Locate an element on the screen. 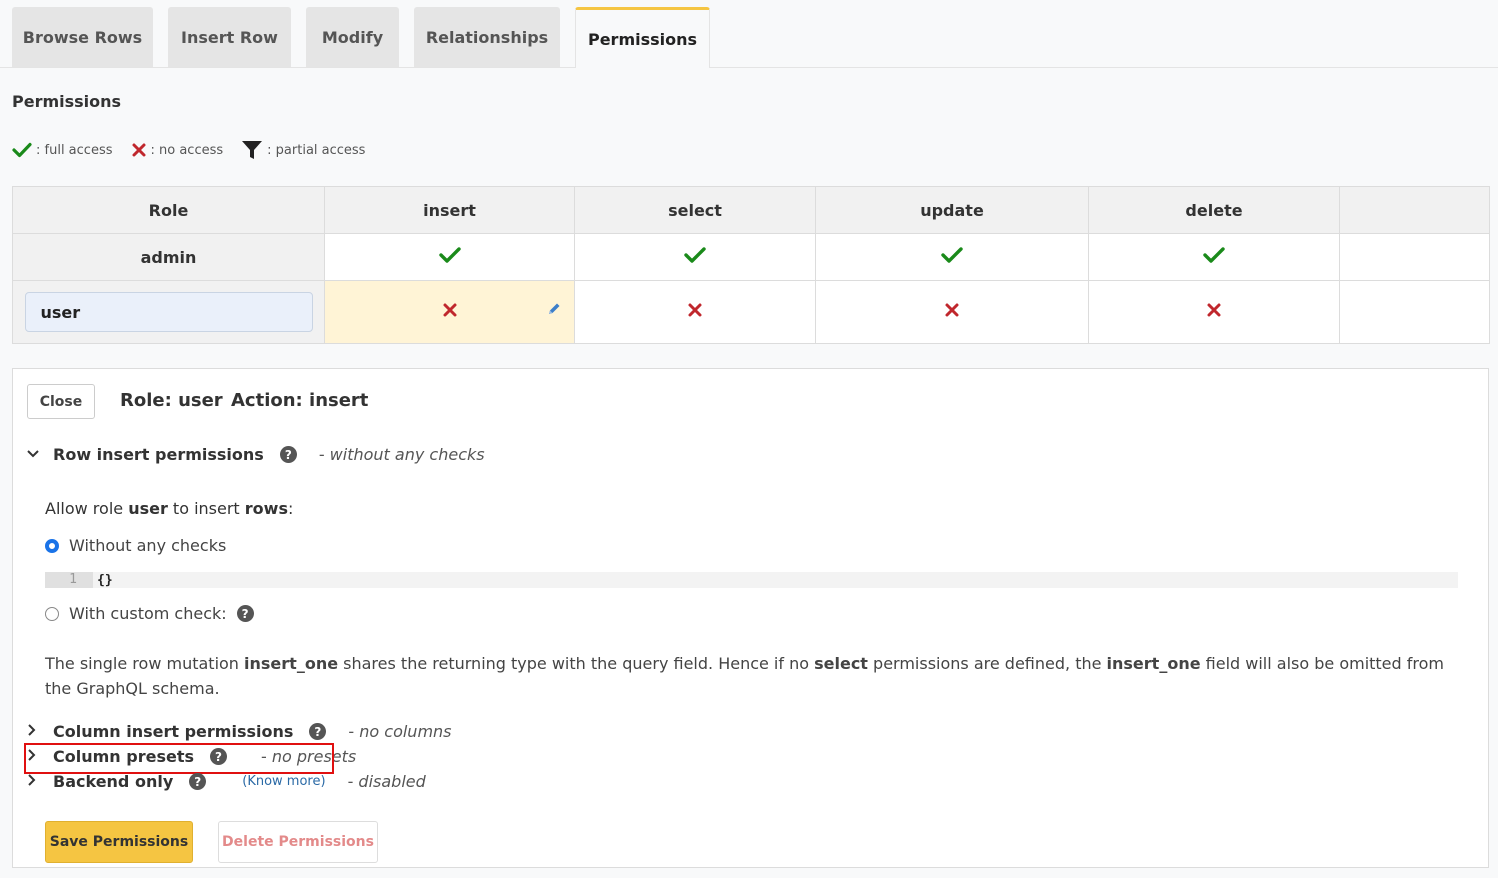  perm-cell-admin-update is located at coordinates (952, 257).